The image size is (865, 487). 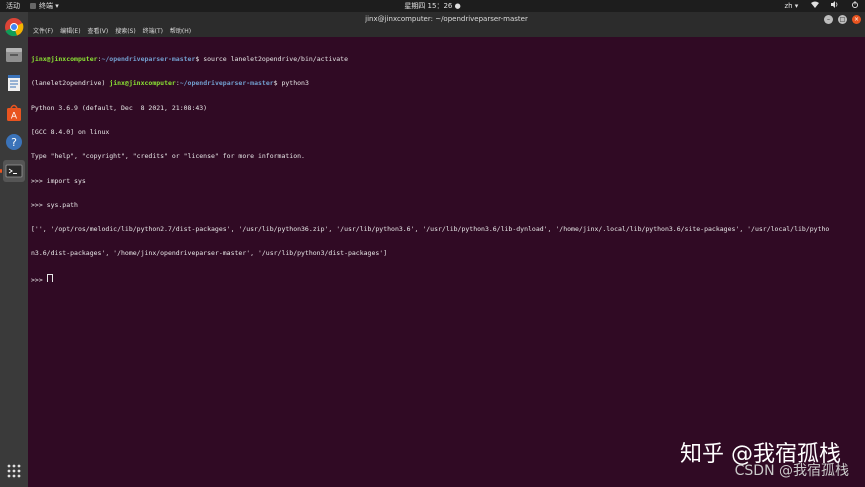 I want to click on maximize-button: □, so click(x=842, y=19).